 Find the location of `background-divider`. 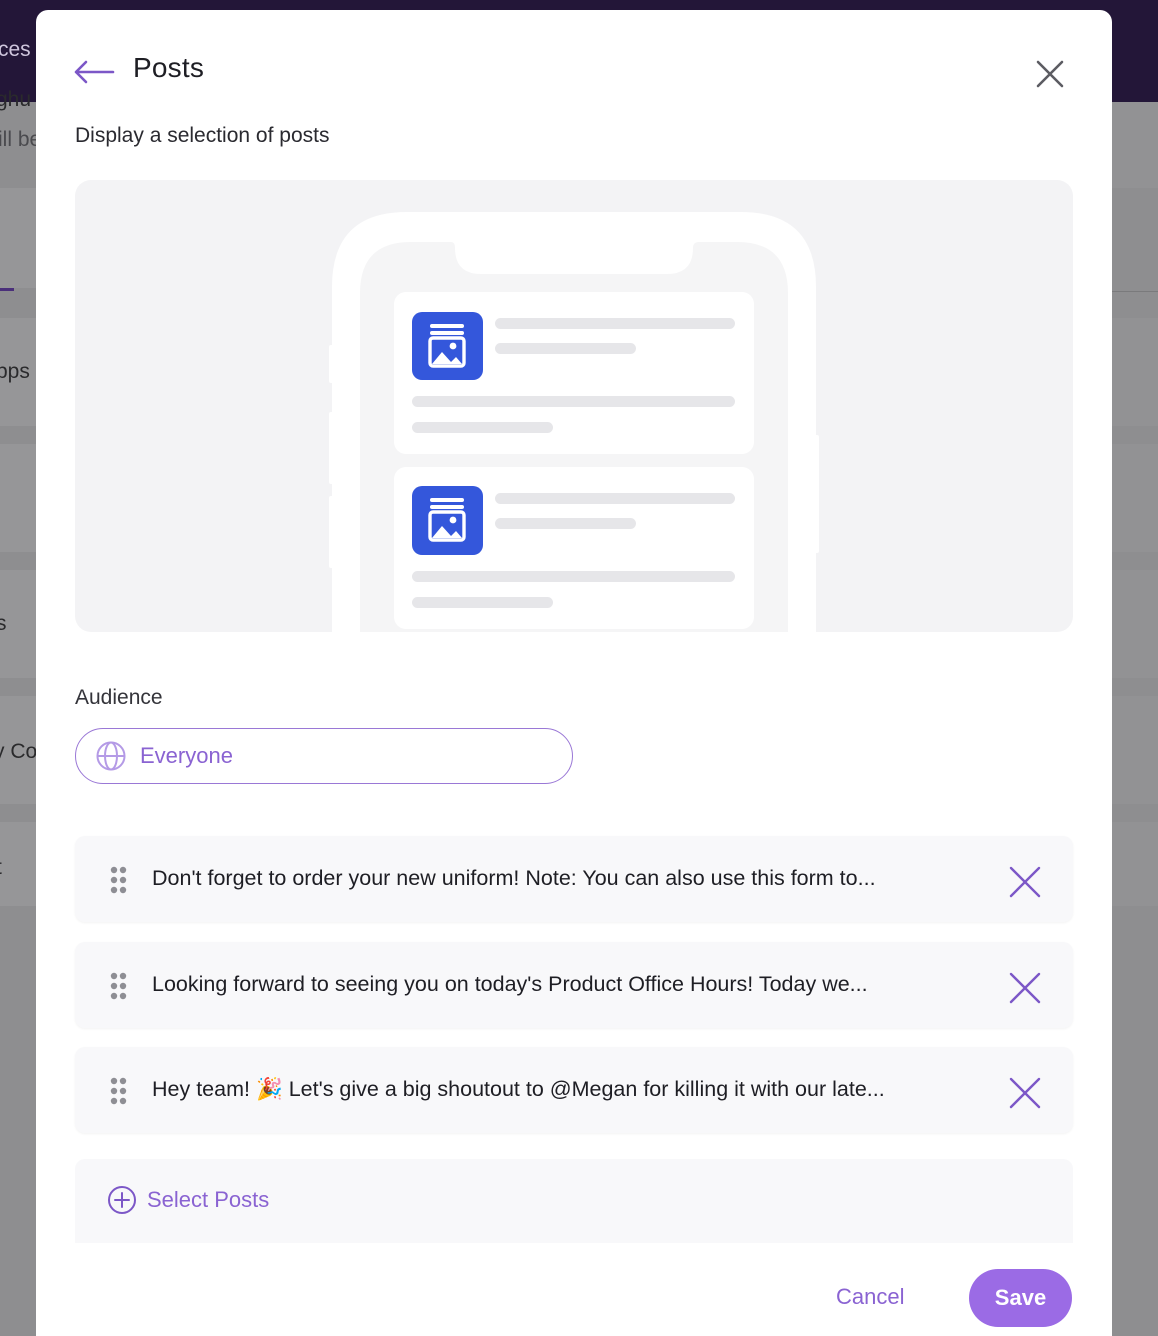

background-divider is located at coordinates (1135, 291).